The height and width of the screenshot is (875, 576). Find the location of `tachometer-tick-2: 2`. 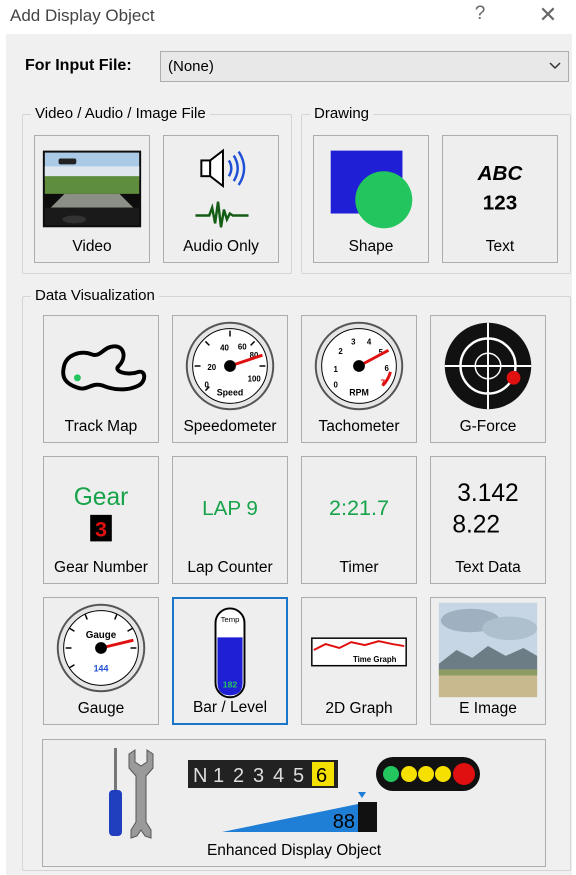

tachometer-tick-2: 2 is located at coordinates (340, 351).